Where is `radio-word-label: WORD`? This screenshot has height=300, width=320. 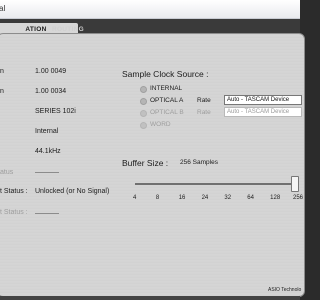 radio-word-label: WORD is located at coordinates (160, 124).